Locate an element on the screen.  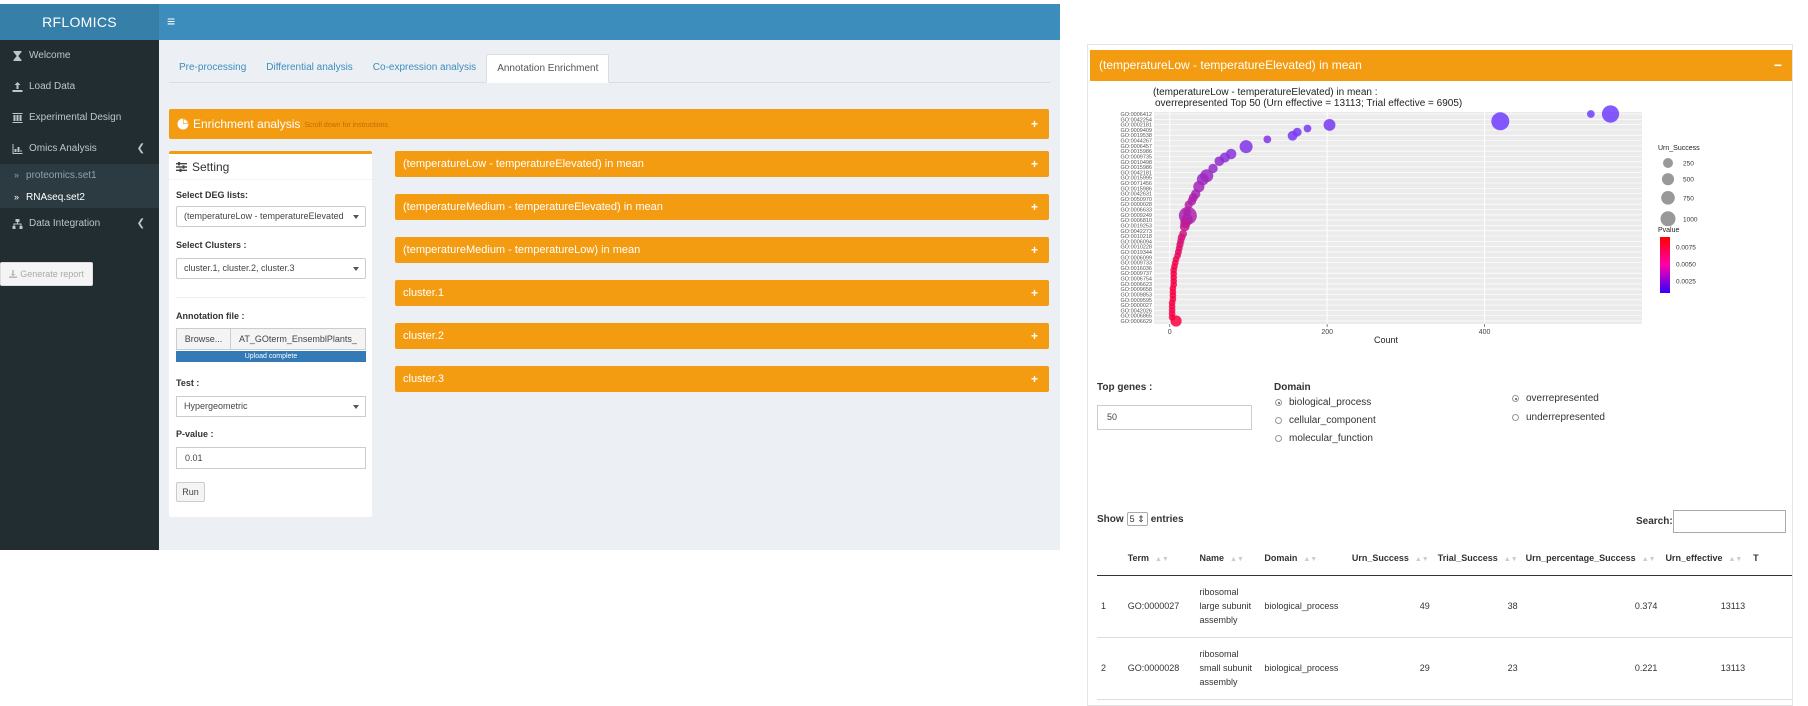
search-input is located at coordinates (1729, 521).